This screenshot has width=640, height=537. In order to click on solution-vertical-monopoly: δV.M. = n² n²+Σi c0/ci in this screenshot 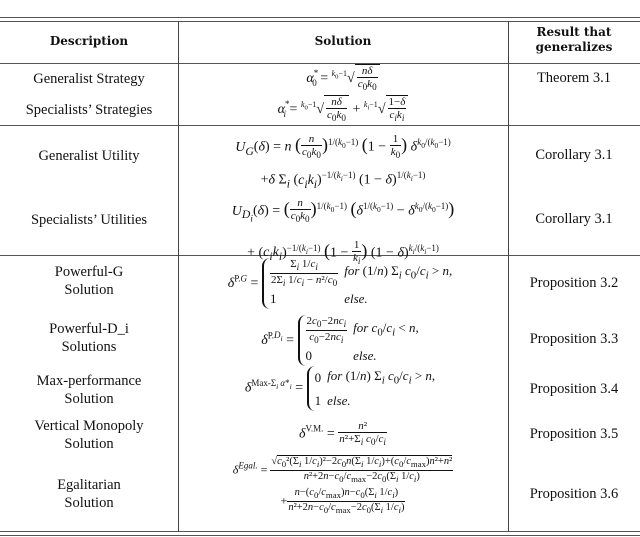, I will do `click(343, 434)`.